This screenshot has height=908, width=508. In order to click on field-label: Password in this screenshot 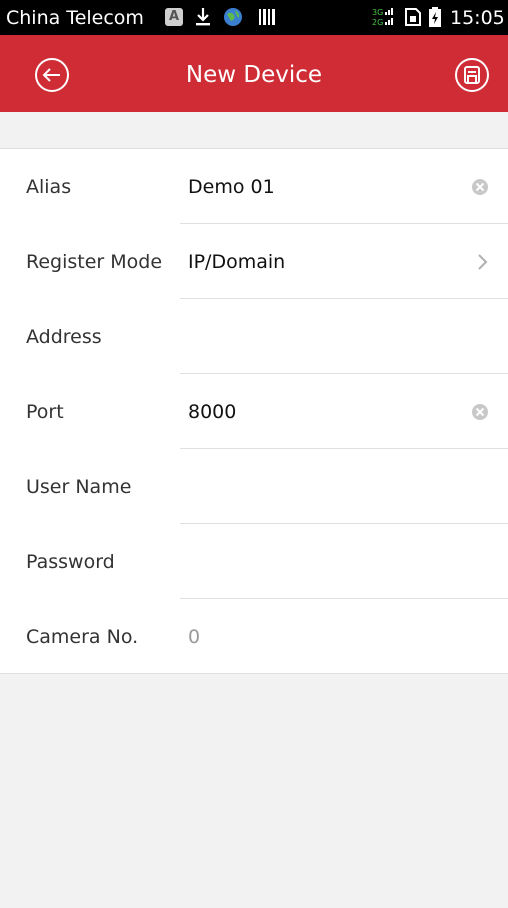, I will do `click(70, 562)`.